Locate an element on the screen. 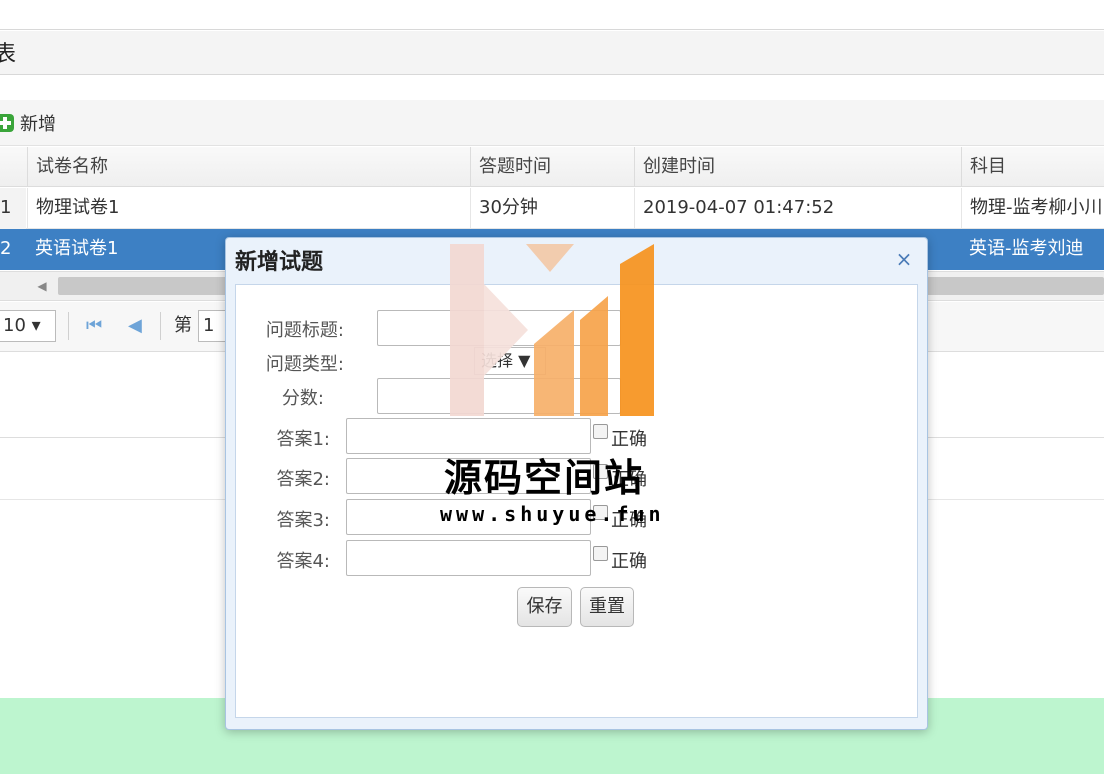 The width and height of the screenshot is (1104, 774). grid-header: 试卷名称 答题时间 创建时间 科目 is located at coordinates (552, 167).